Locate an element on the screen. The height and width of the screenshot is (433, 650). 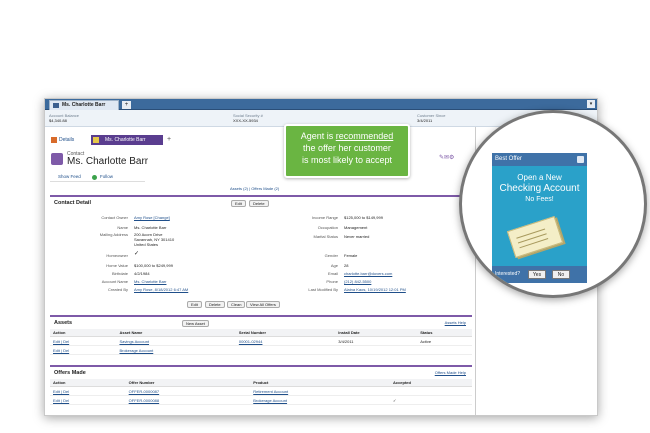
section-title: Offers Made is located at coordinates (70, 373).